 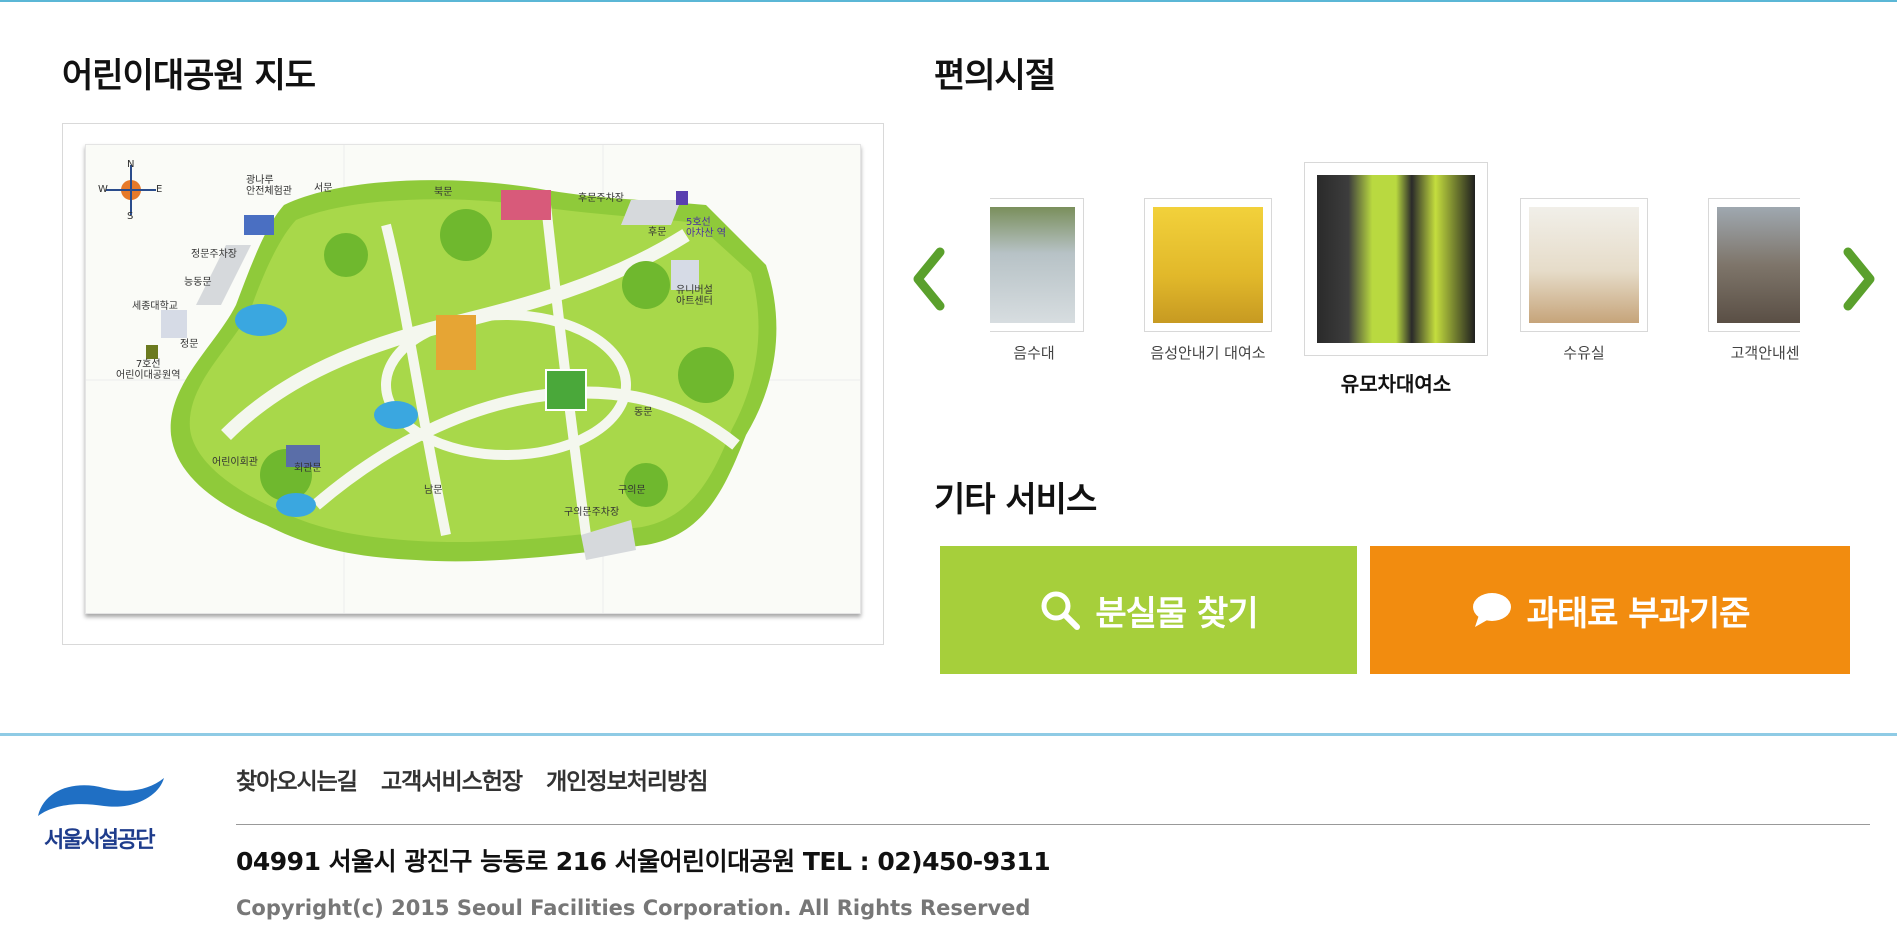 I want to click on fine-standard-button: 과태료 부과기준, so click(x=1610, y=610).